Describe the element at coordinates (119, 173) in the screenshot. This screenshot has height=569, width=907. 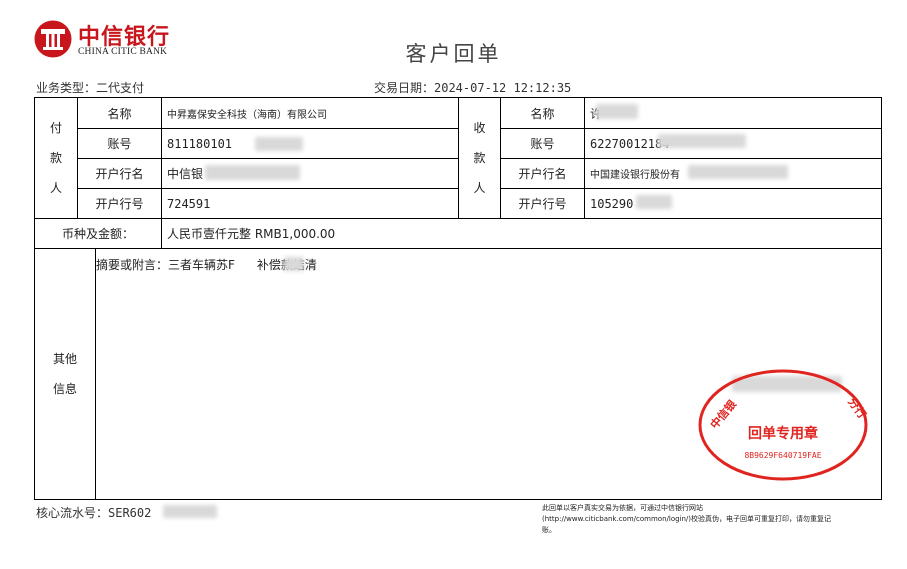
I see `payer-bank-label: 开户行名` at that location.